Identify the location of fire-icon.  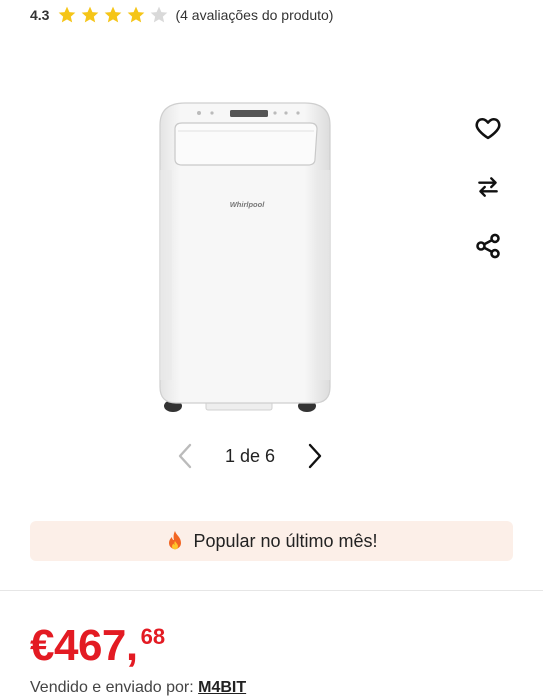
(175, 540).